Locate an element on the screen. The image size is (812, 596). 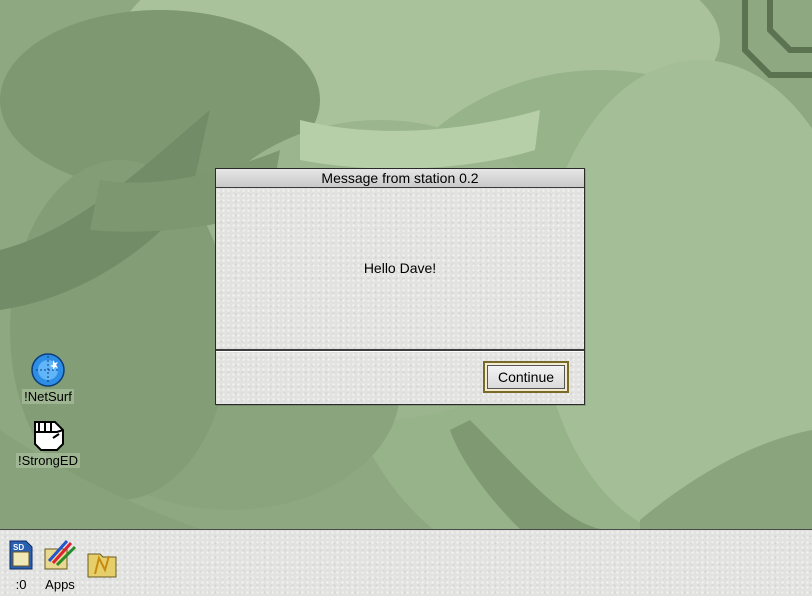
iconbar: SD :0 Apps is located at coordinates (406, 562).